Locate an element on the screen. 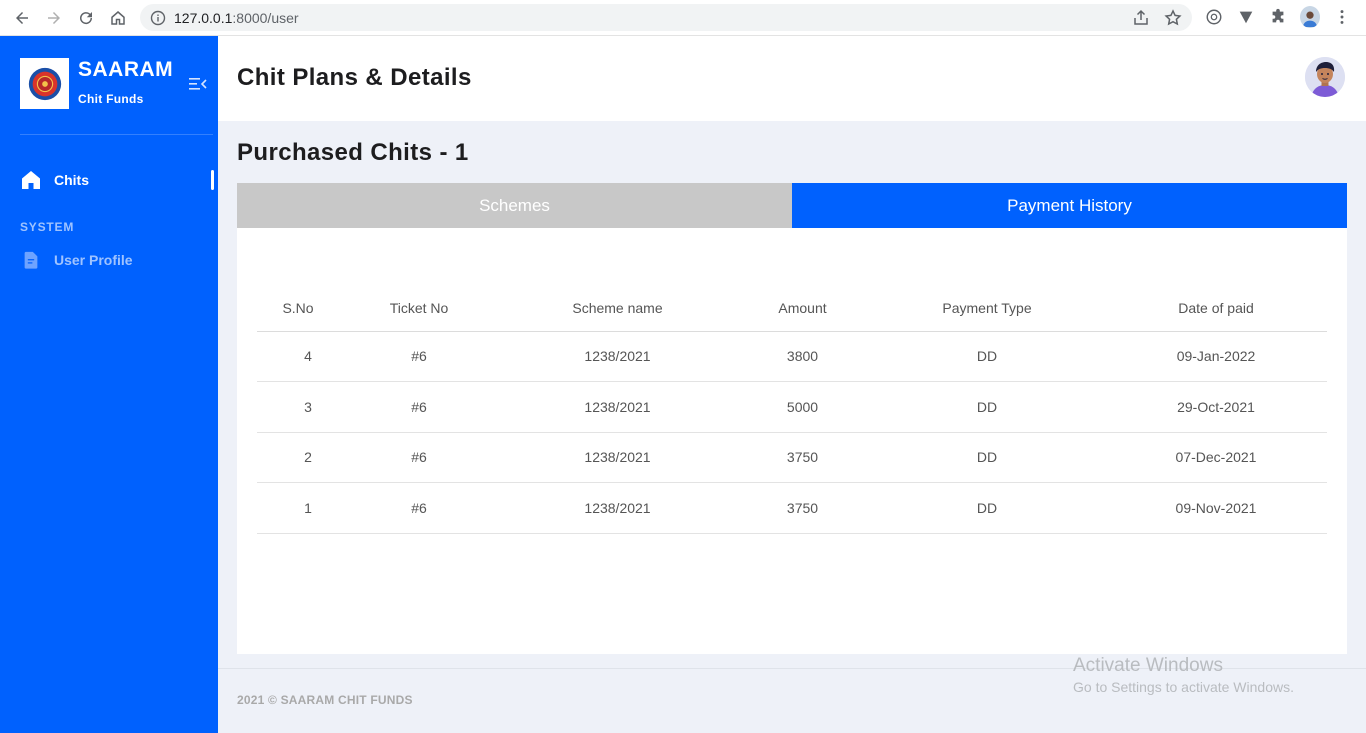 Image resolution: width=1366 pixels, height=733 pixels. column-header-date-of-paid: Date of paid is located at coordinates (1216, 309).